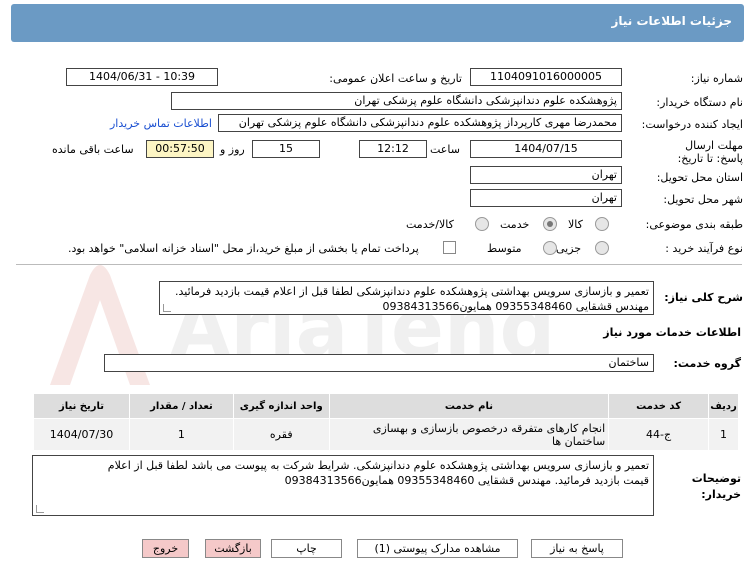  What do you see at coordinates (180, 149) in the screenshot?
I see `remaining-time: 00:57:50` at bounding box center [180, 149].